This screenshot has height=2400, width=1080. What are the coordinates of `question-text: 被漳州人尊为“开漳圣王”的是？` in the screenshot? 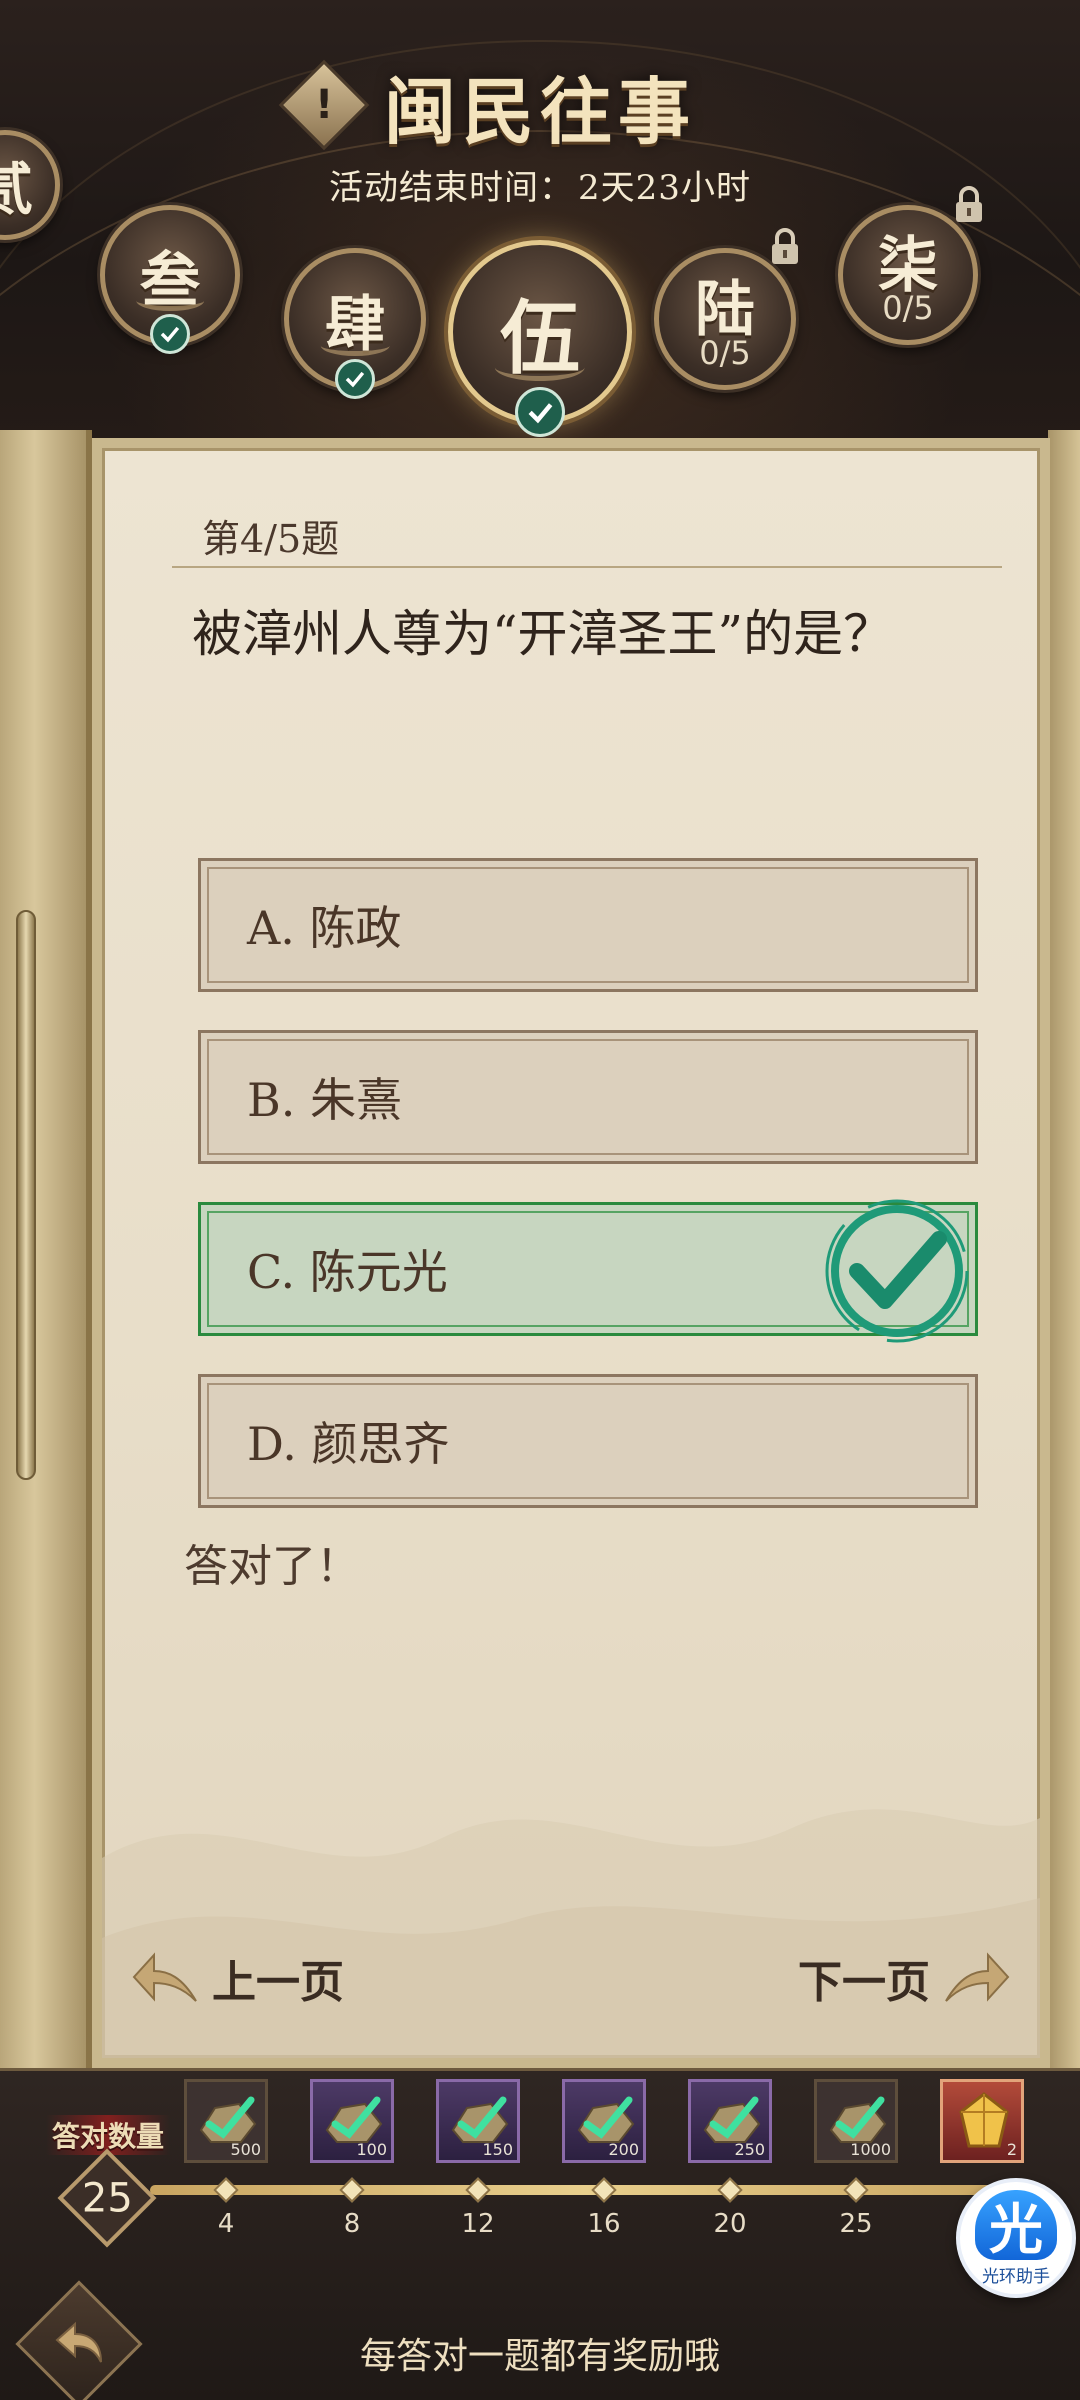 It's located at (543, 634).